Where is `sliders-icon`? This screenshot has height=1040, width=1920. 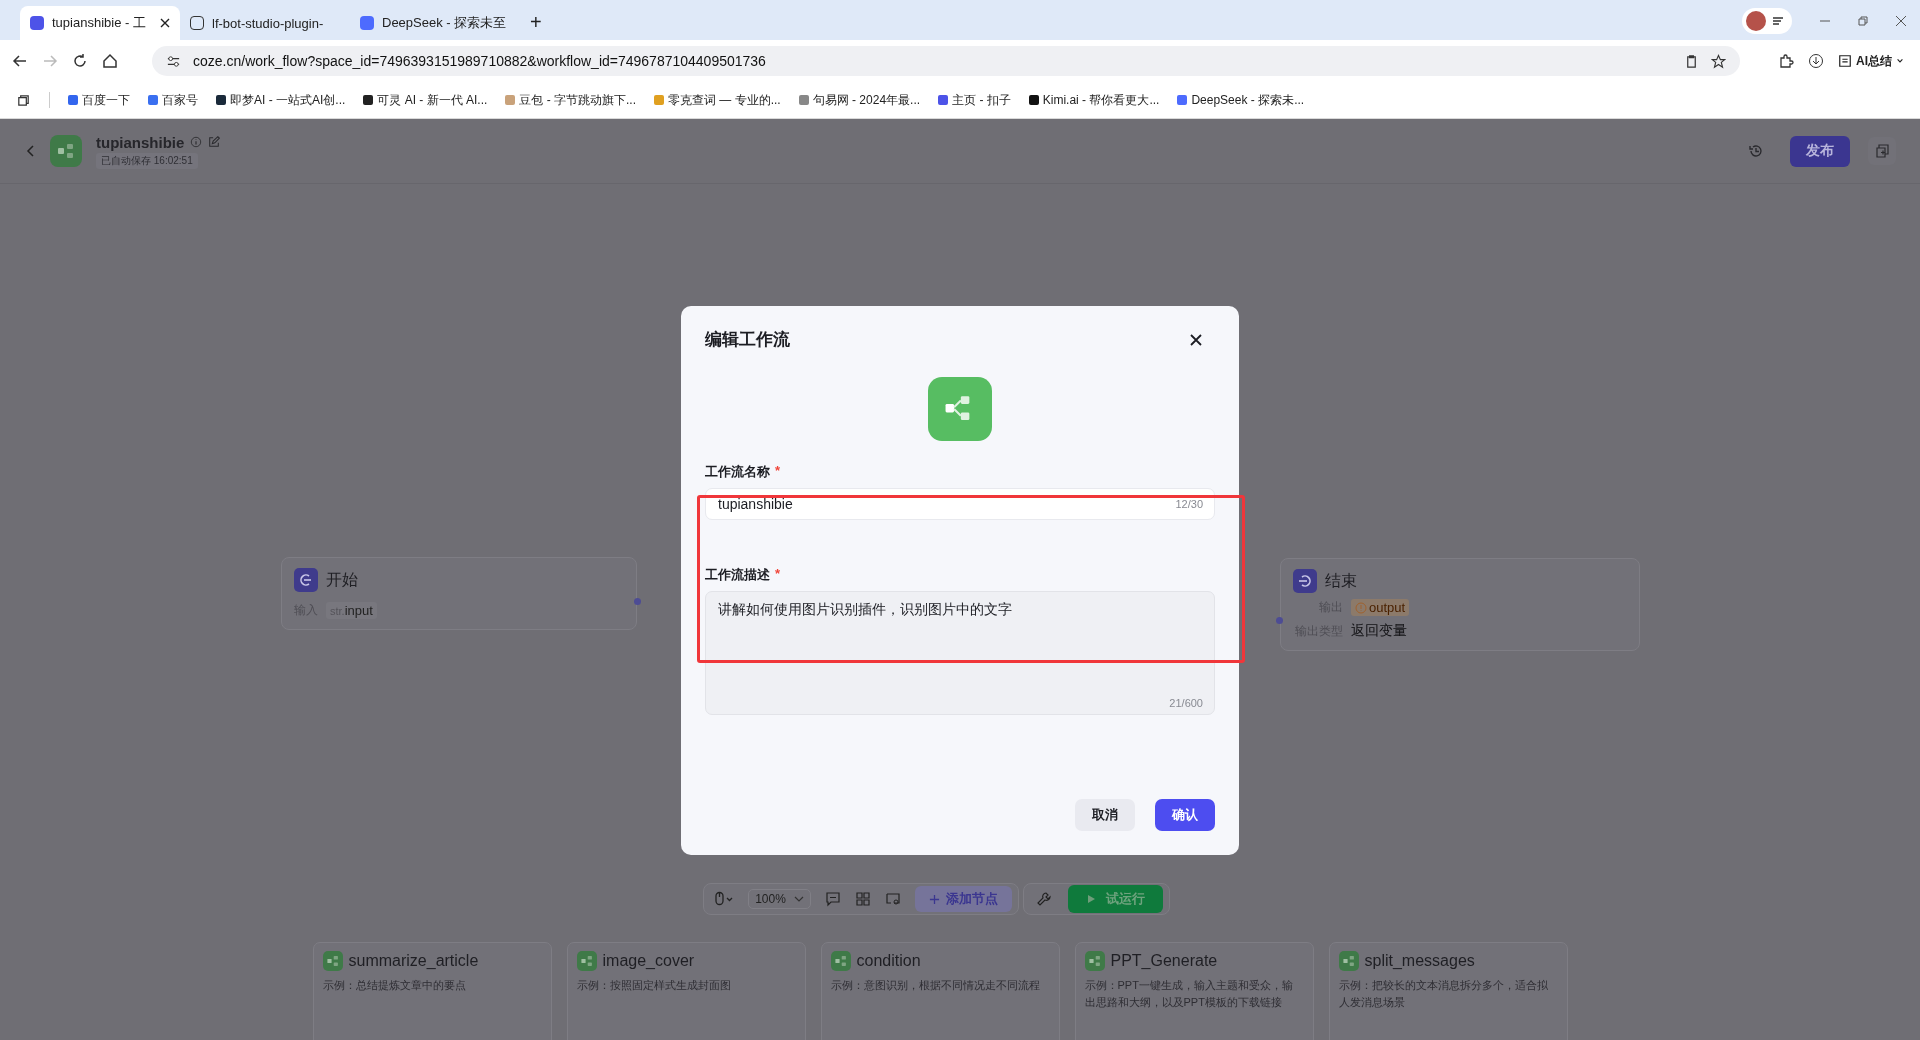
sliders-icon is located at coordinates (173, 61).